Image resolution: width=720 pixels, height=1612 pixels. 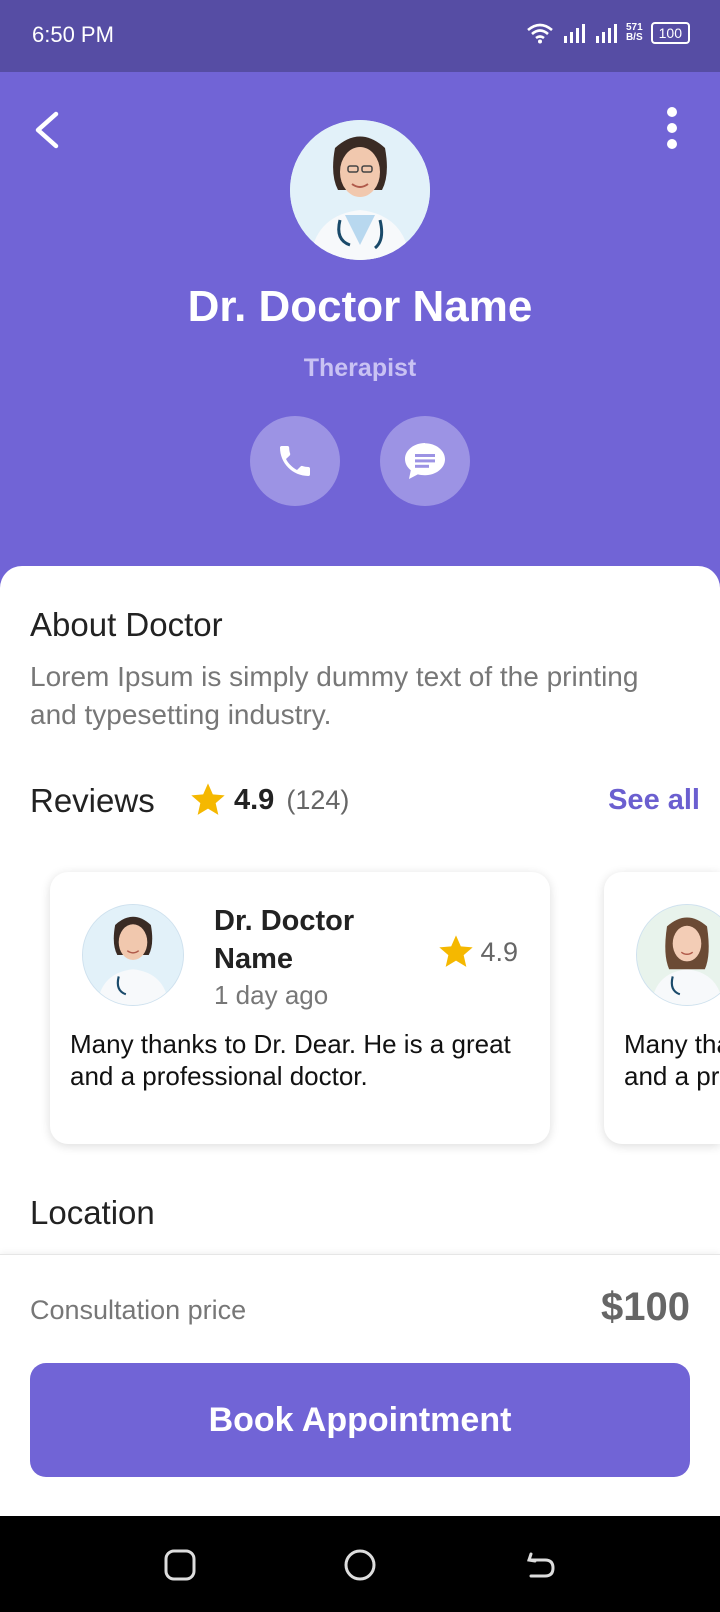 I want to click on price-label: Consultation price, so click(x=138, y=1310).